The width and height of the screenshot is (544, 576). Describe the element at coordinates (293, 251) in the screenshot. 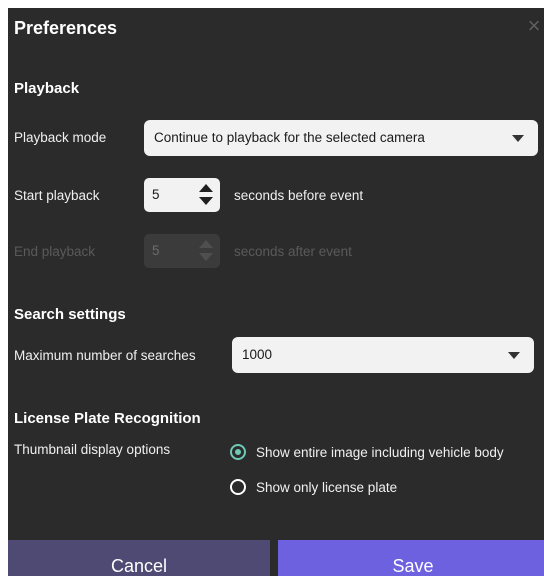

I see `end-playback-suffix: seconds after event` at that location.